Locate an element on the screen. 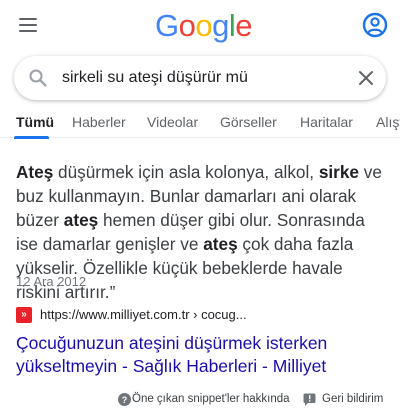 The image size is (400, 411). top-bar: Google is located at coordinates (200, 26).